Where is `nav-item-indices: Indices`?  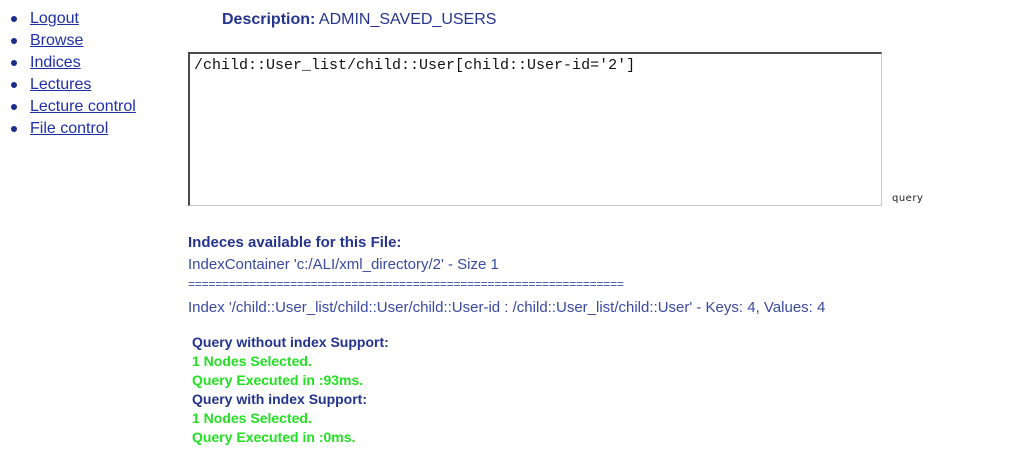 nav-item-indices: Indices is located at coordinates (72, 63).